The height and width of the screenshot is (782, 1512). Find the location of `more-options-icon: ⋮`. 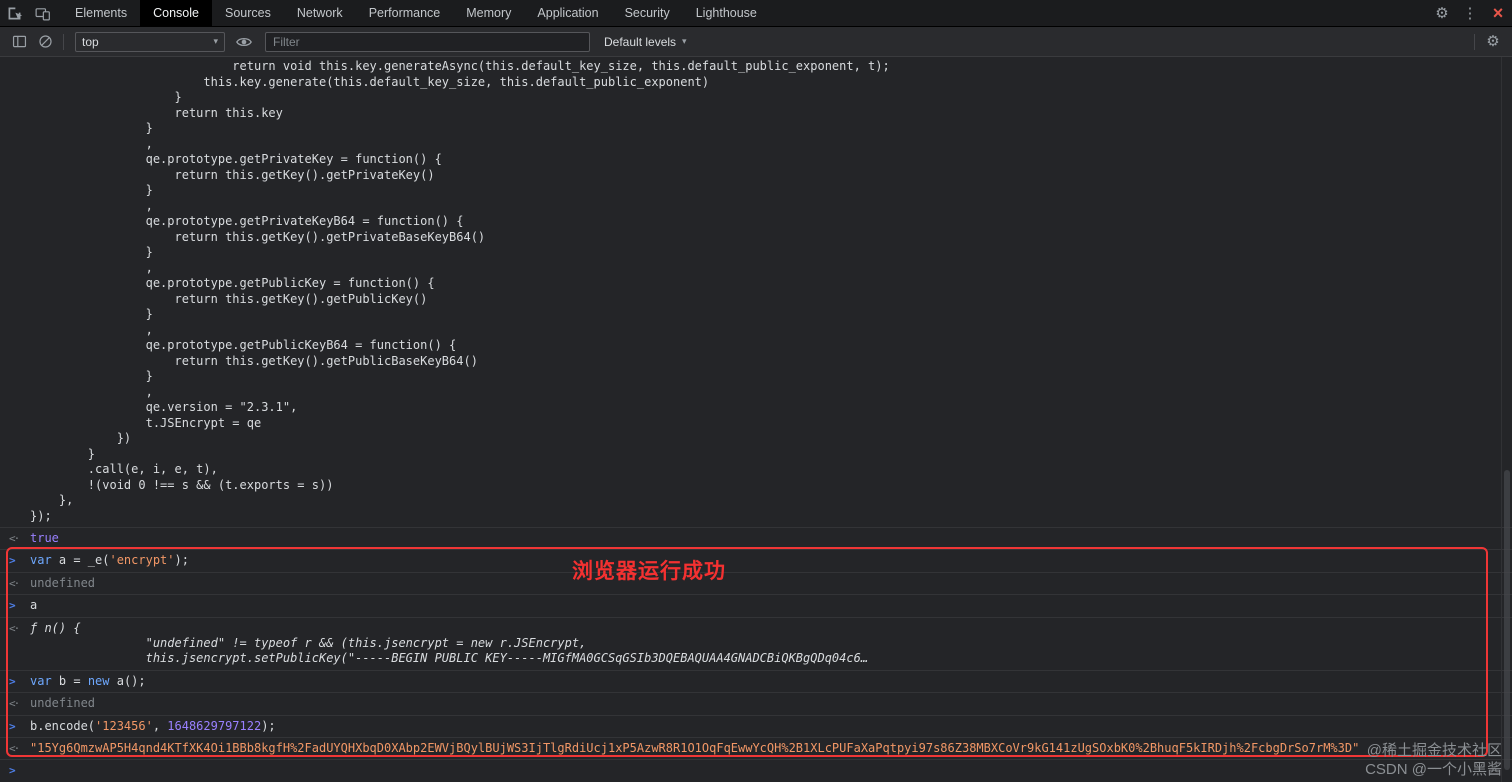

more-options-icon: ⋮ is located at coordinates (1470, 13).